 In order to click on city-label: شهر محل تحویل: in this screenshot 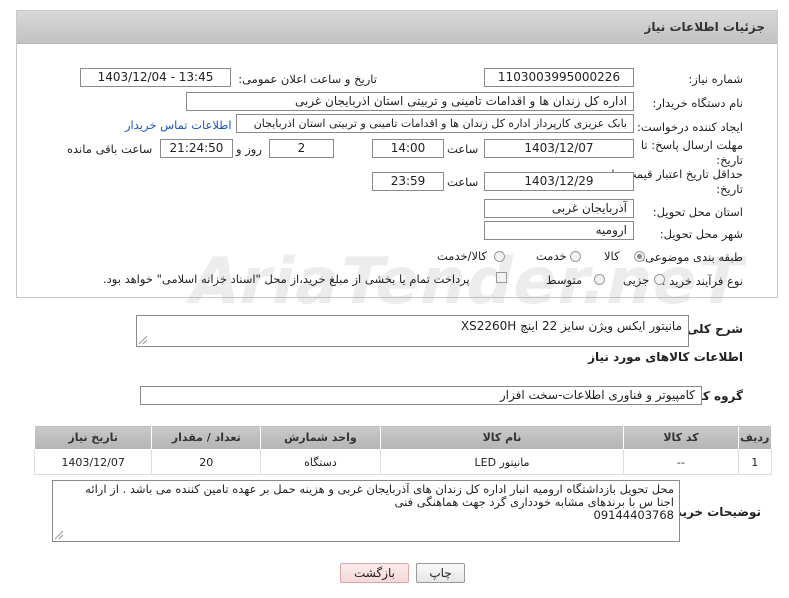, I will do `click(701, 234)`.